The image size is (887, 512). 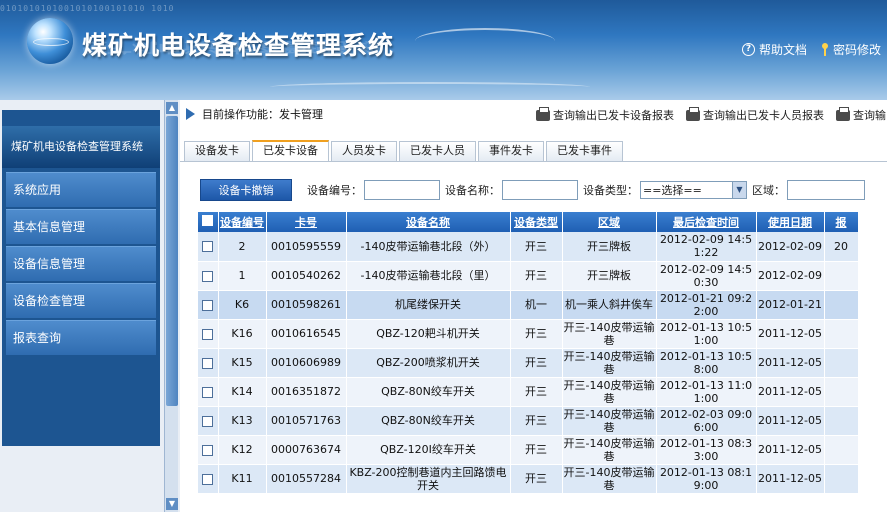 I want to click on report-links: 查询输出已发卡设备报表 查询输出已发卡人员报表 查询输, so click(x=711, y=114).